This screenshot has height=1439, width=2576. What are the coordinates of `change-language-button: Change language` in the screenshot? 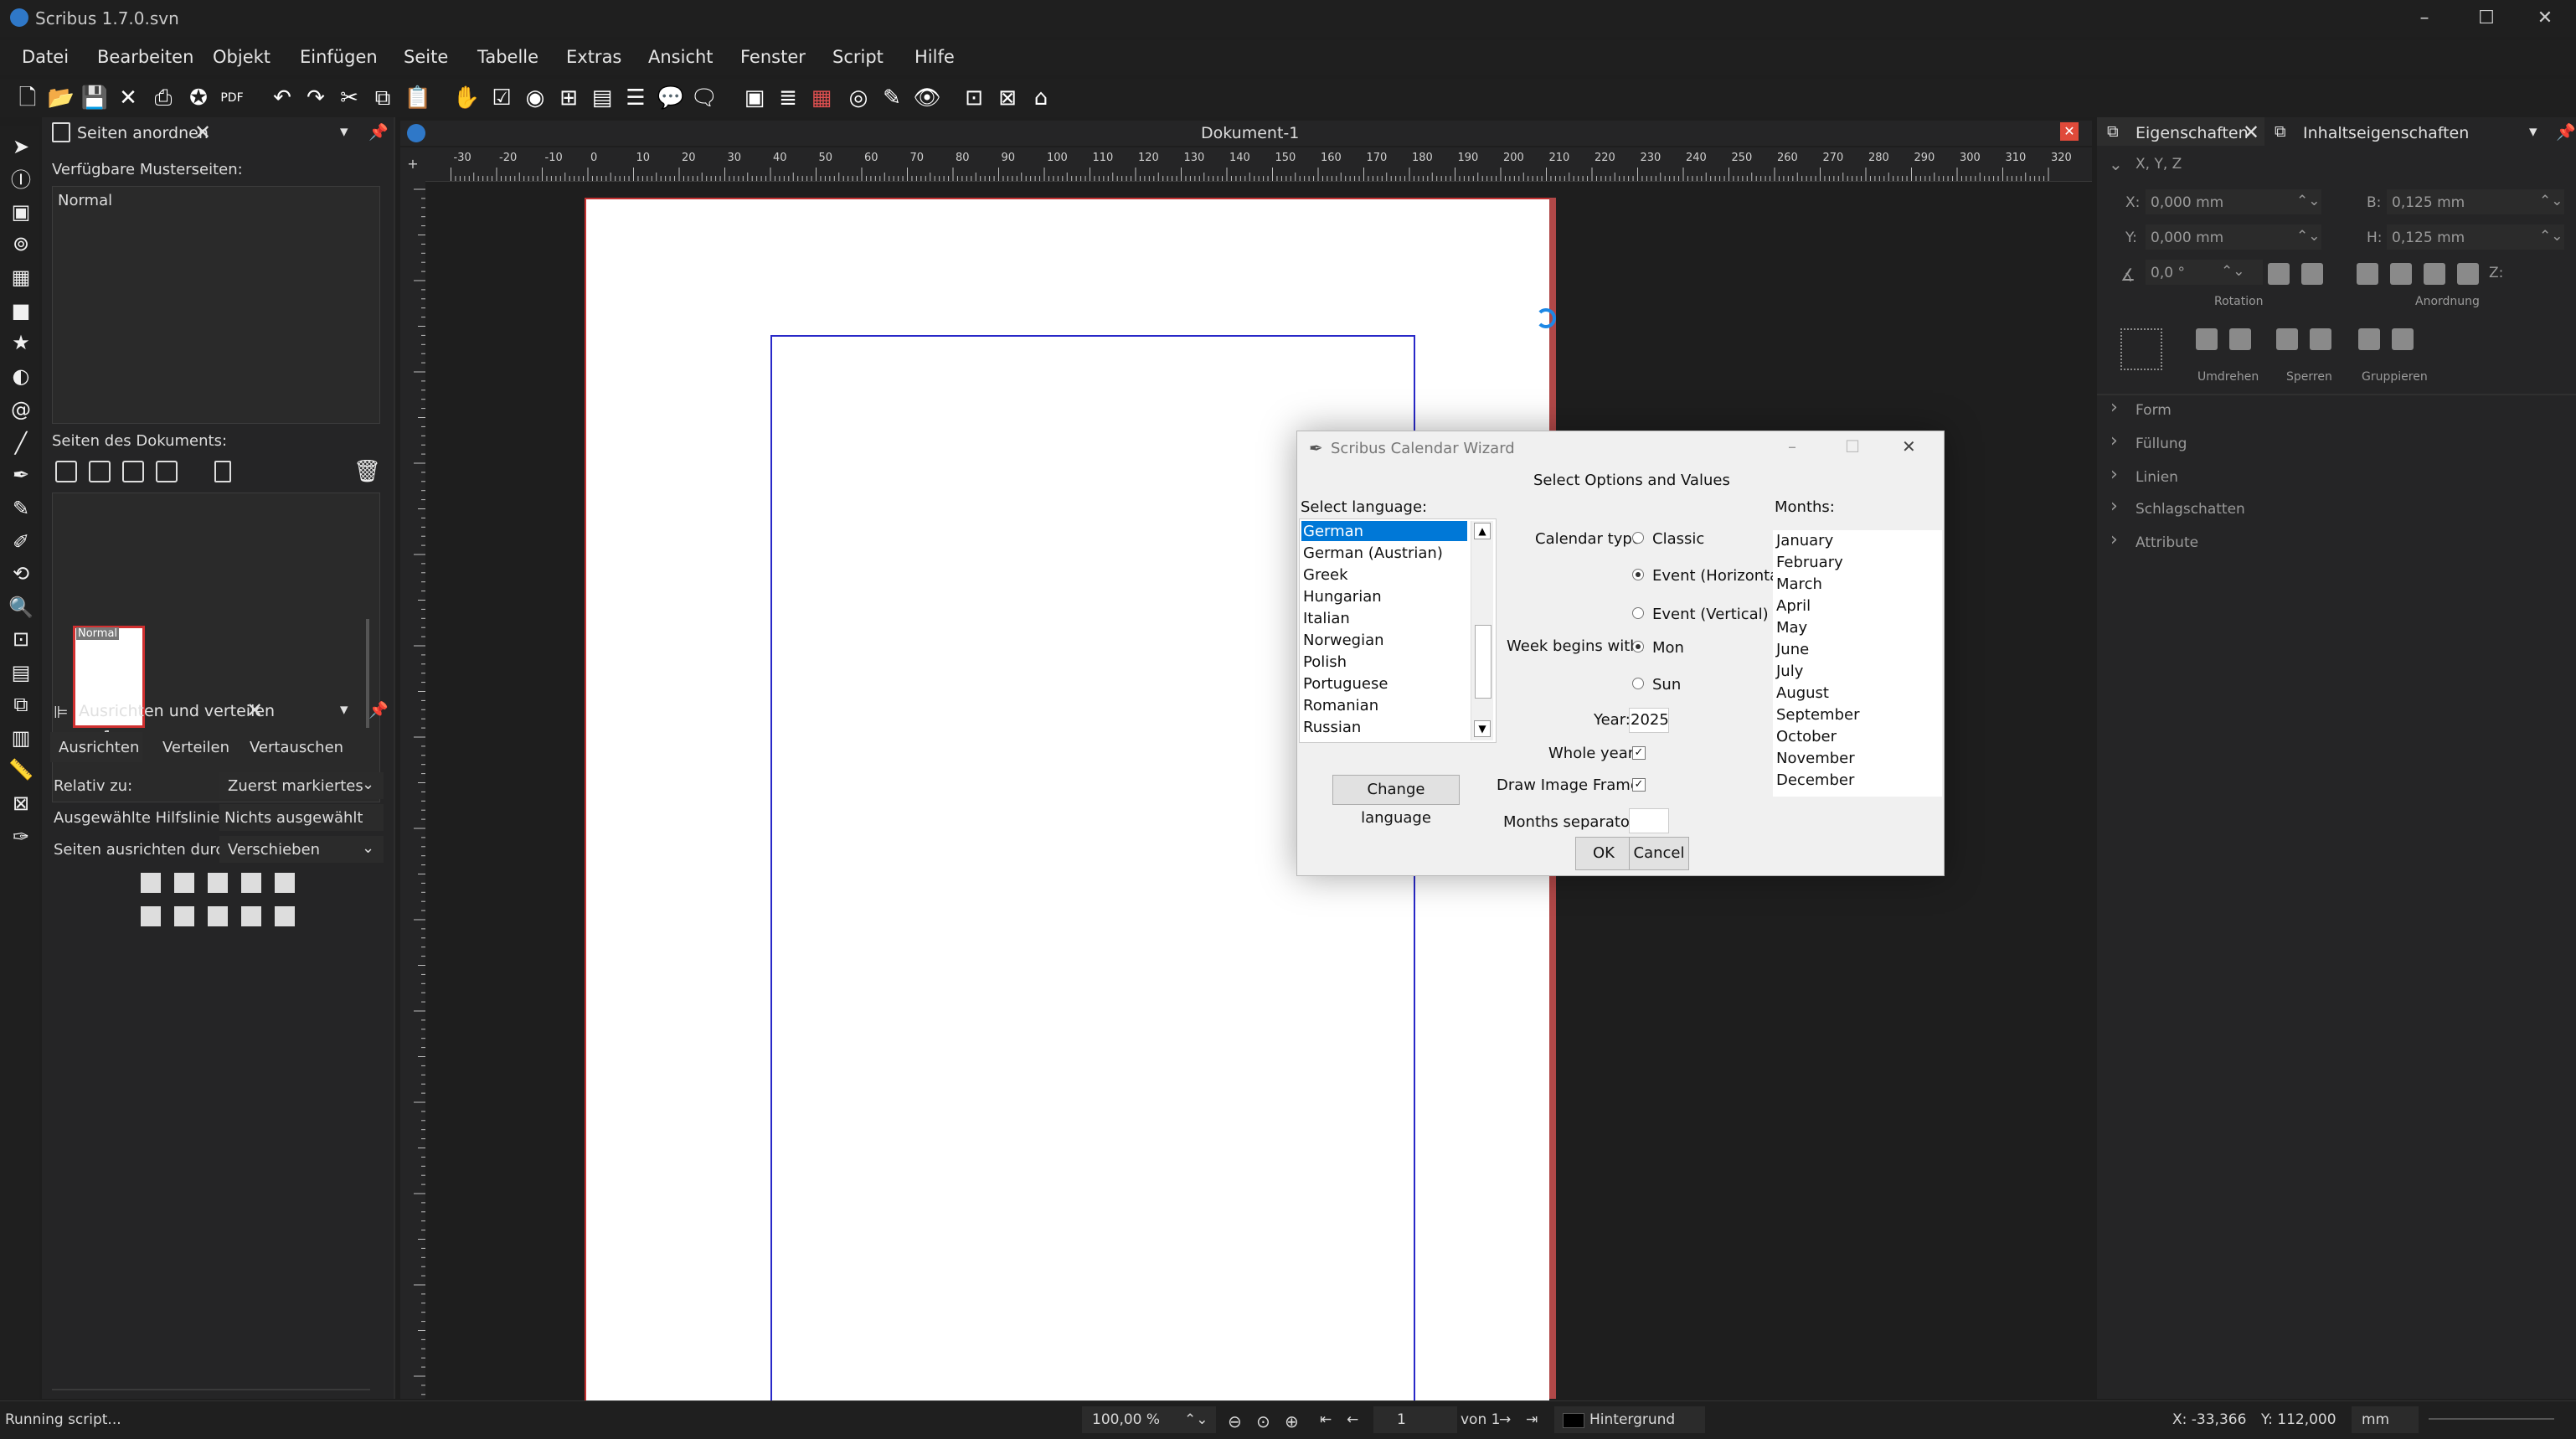 It's located at (1396, 801).